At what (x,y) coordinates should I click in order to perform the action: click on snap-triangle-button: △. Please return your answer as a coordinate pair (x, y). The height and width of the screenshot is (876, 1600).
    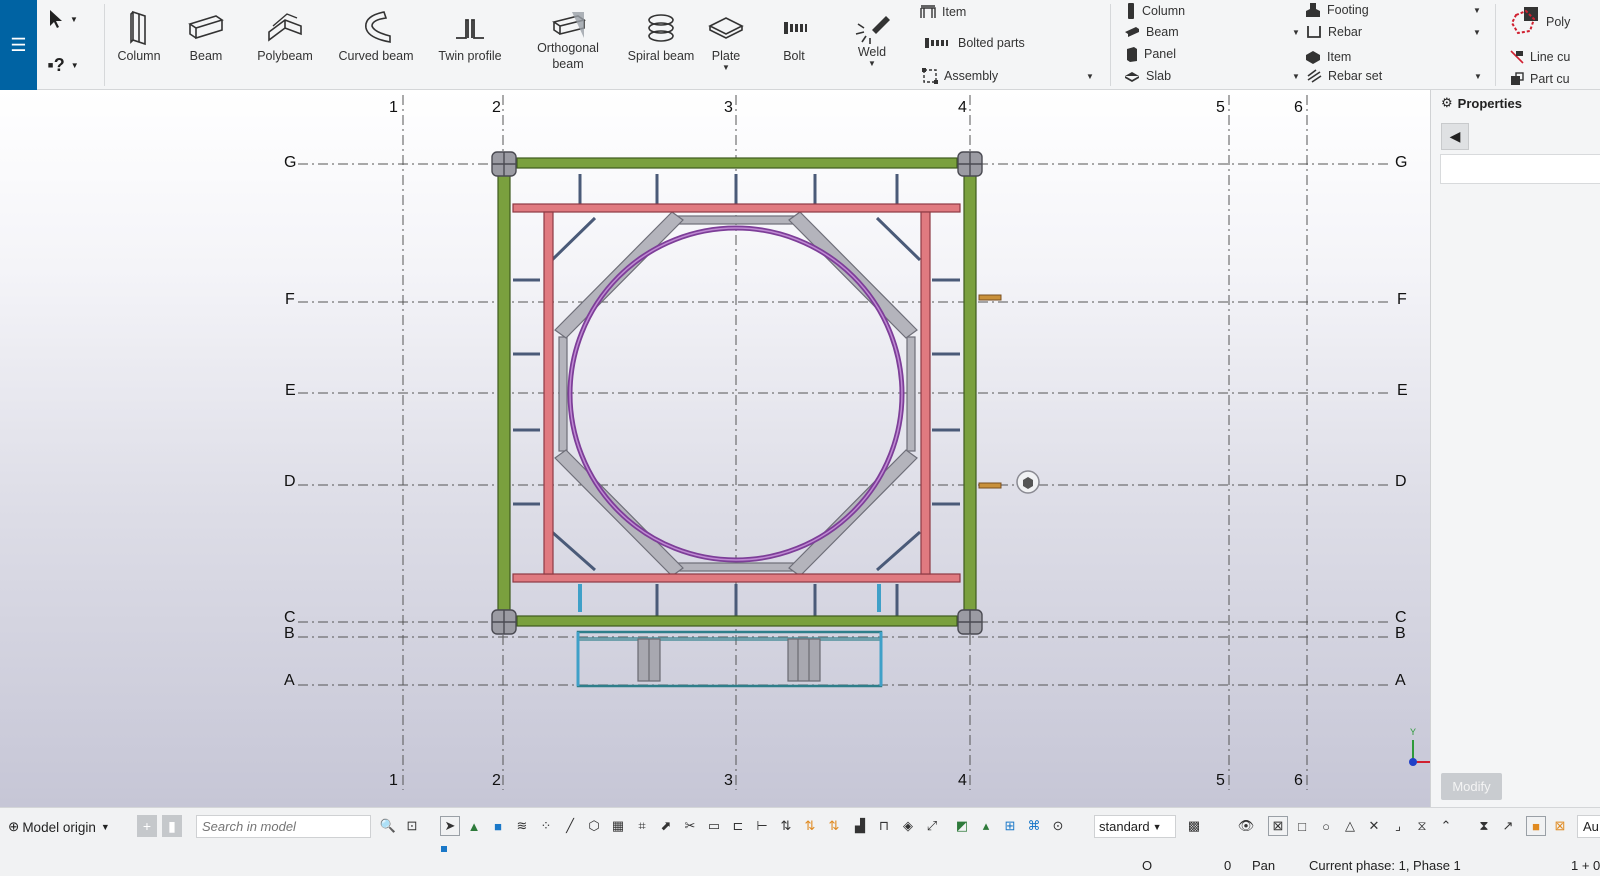
    Looking at the image, I should click on (1350, 826).